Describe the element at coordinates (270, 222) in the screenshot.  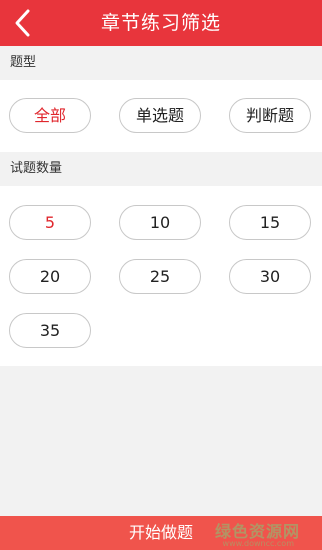
I see `count-option-15: 15` at that location.